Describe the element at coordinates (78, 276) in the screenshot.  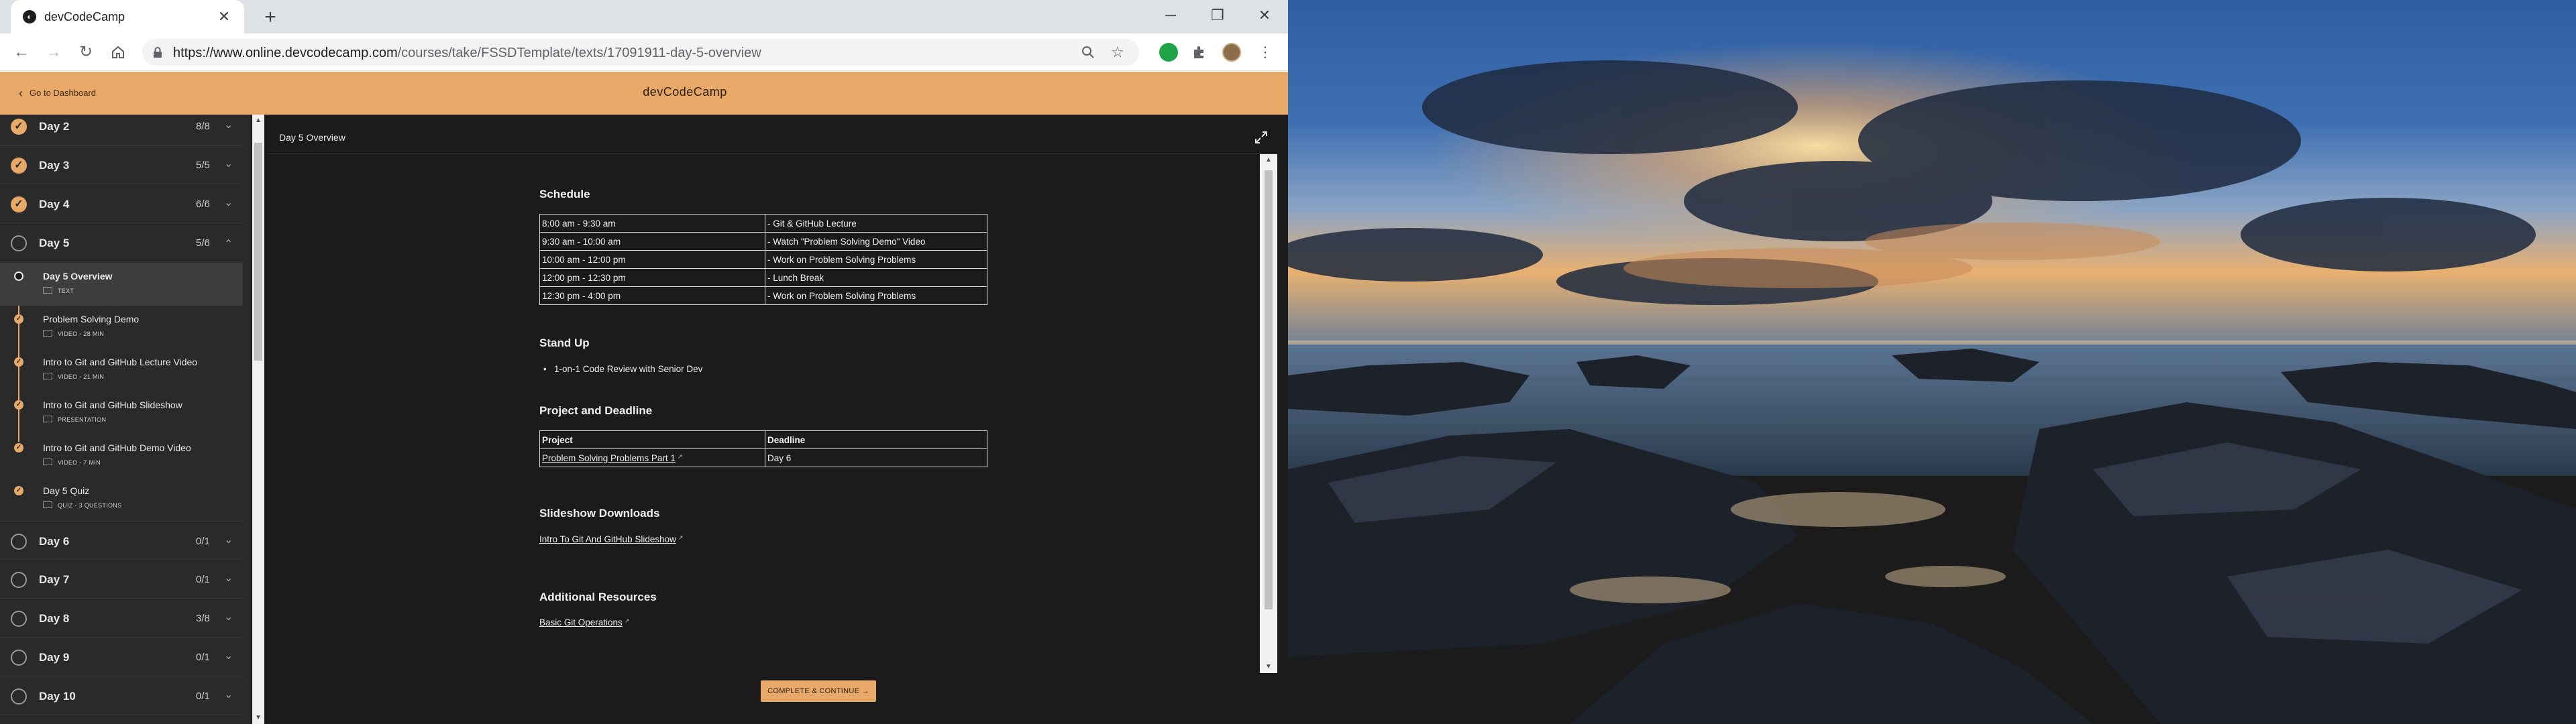
I see `lesson-title: Day 5 Overview` at that location.